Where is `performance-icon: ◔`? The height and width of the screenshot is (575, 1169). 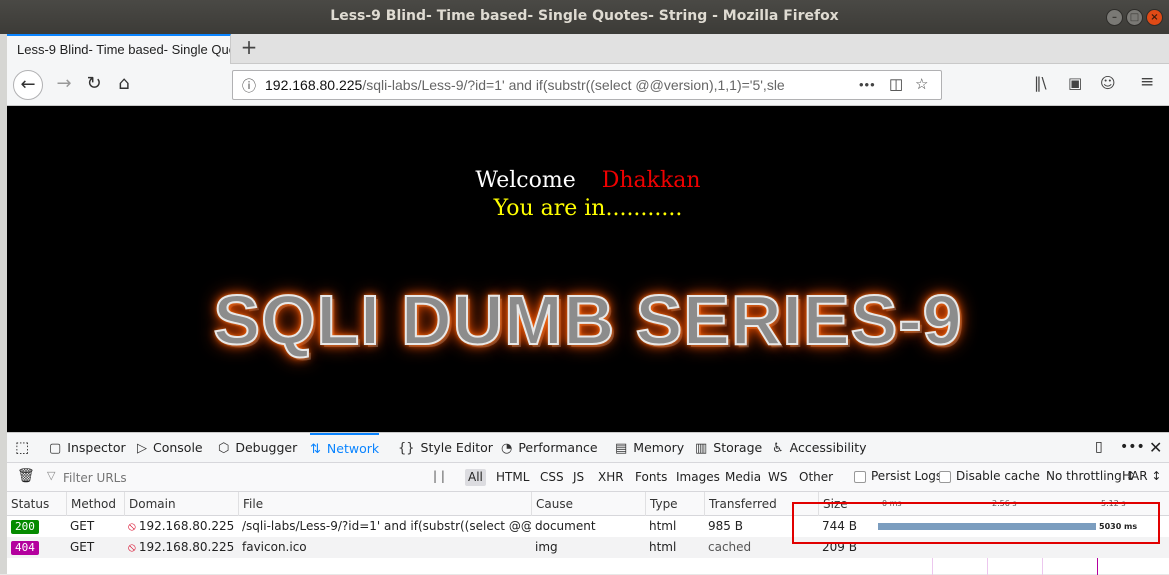
performance-icon: ◔ is located at coordinates (507, 448).